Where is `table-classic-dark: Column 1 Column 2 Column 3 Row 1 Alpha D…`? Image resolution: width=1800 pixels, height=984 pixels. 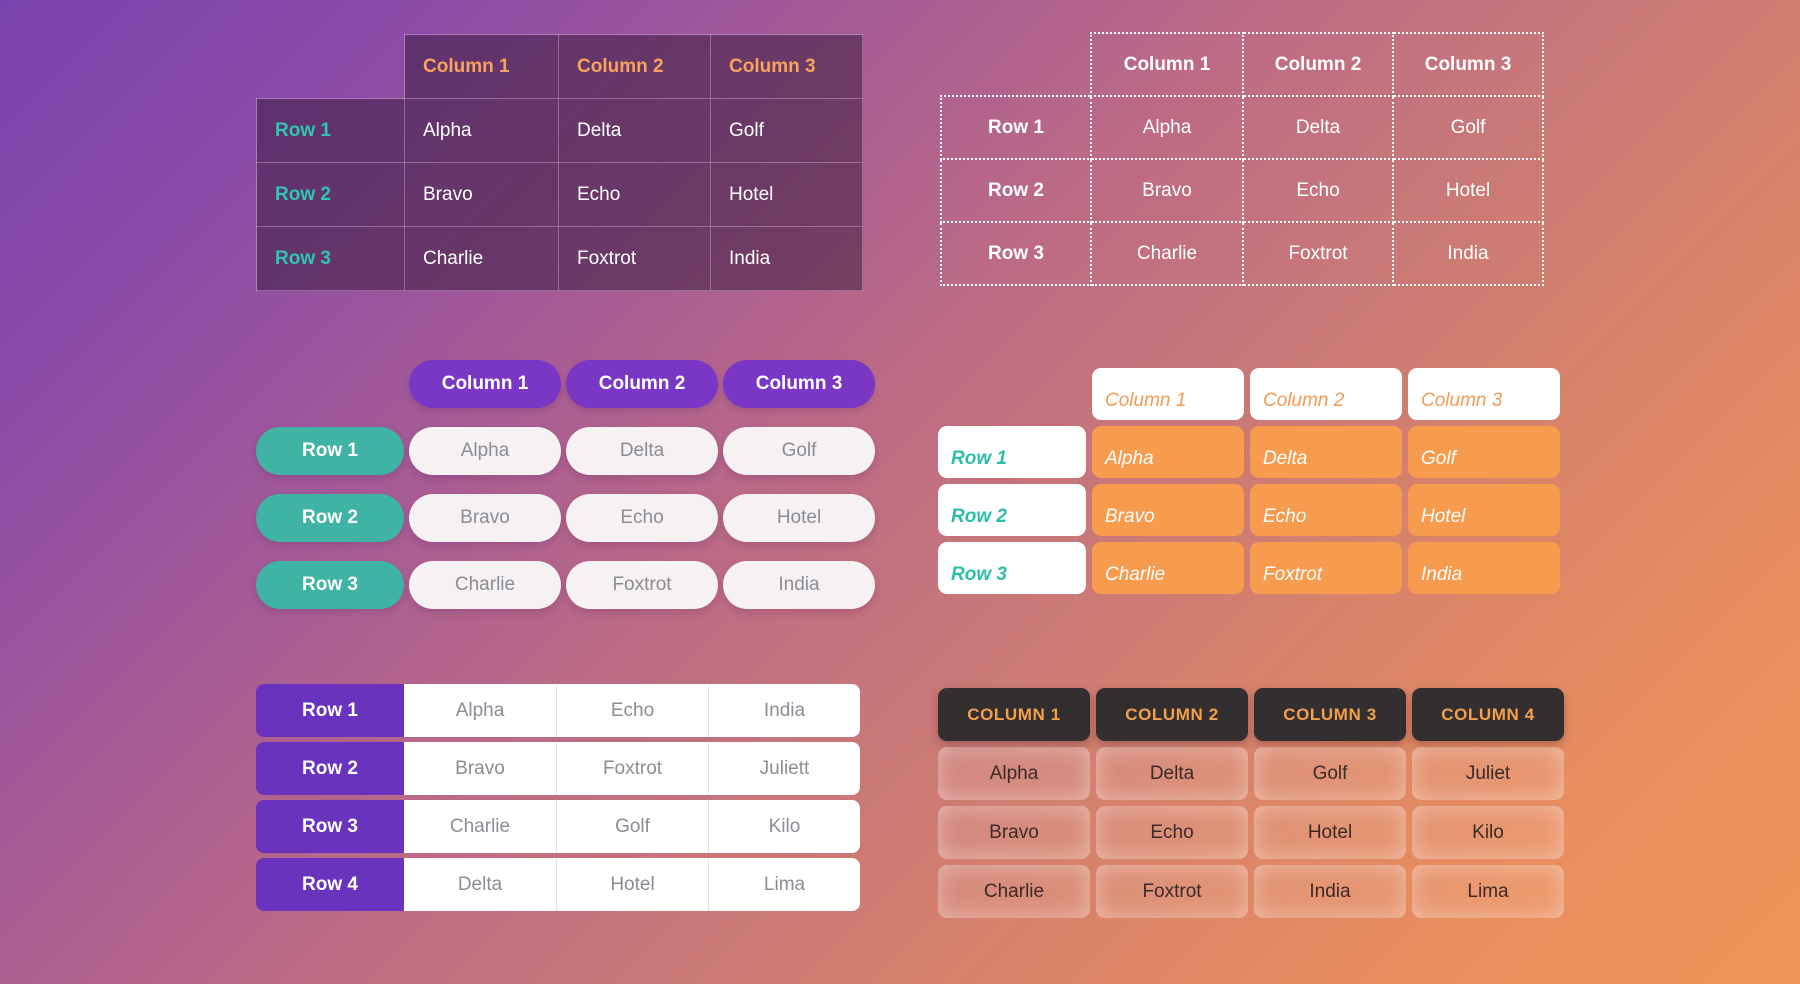
table-classic-dark: Column 1 Column 2 Column 3 Row 1 Alpha D… is located at coordinates (559, 162).